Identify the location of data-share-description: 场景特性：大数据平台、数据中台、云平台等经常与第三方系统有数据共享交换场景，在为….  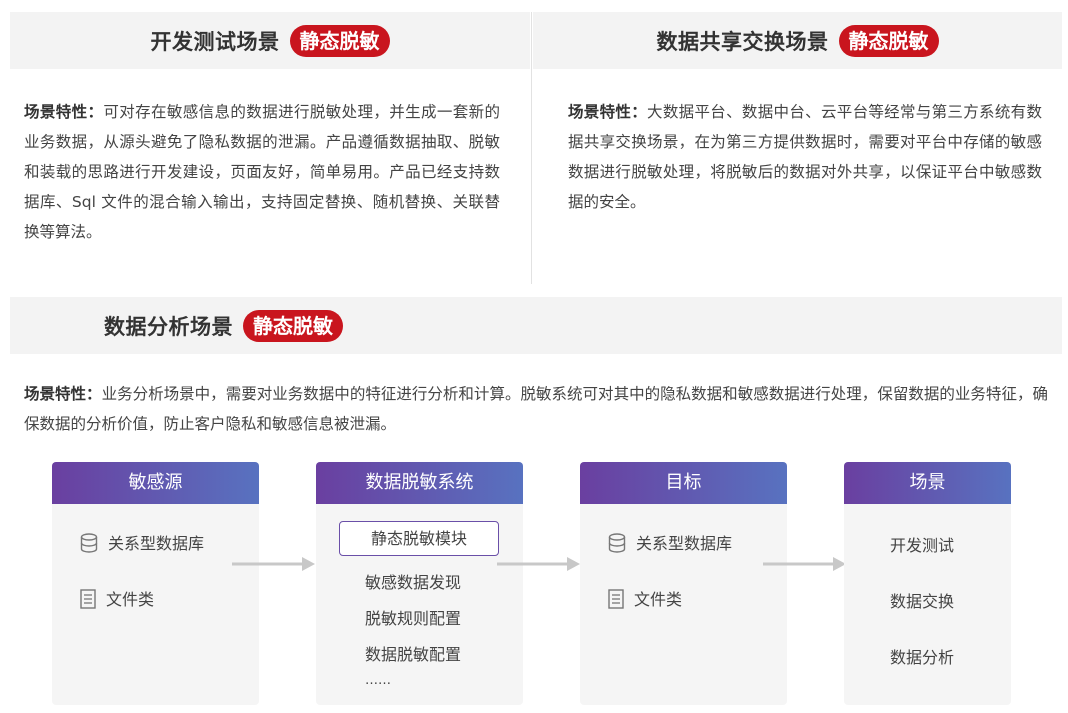
(805, 157).